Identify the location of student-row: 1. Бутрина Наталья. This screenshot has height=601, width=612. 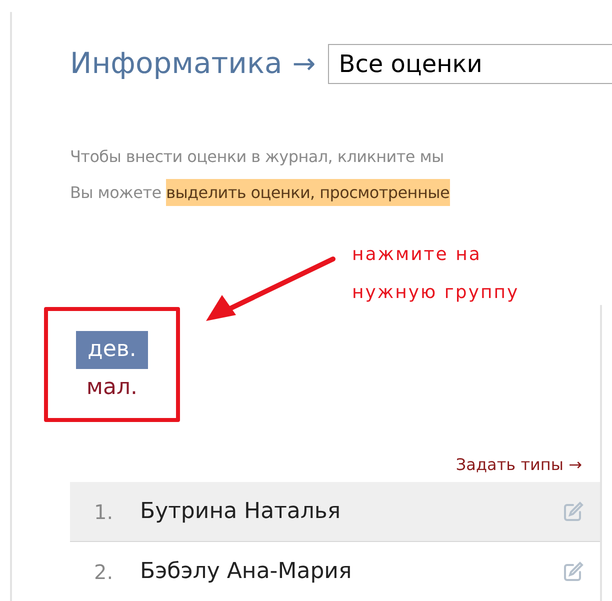
(335, 512).